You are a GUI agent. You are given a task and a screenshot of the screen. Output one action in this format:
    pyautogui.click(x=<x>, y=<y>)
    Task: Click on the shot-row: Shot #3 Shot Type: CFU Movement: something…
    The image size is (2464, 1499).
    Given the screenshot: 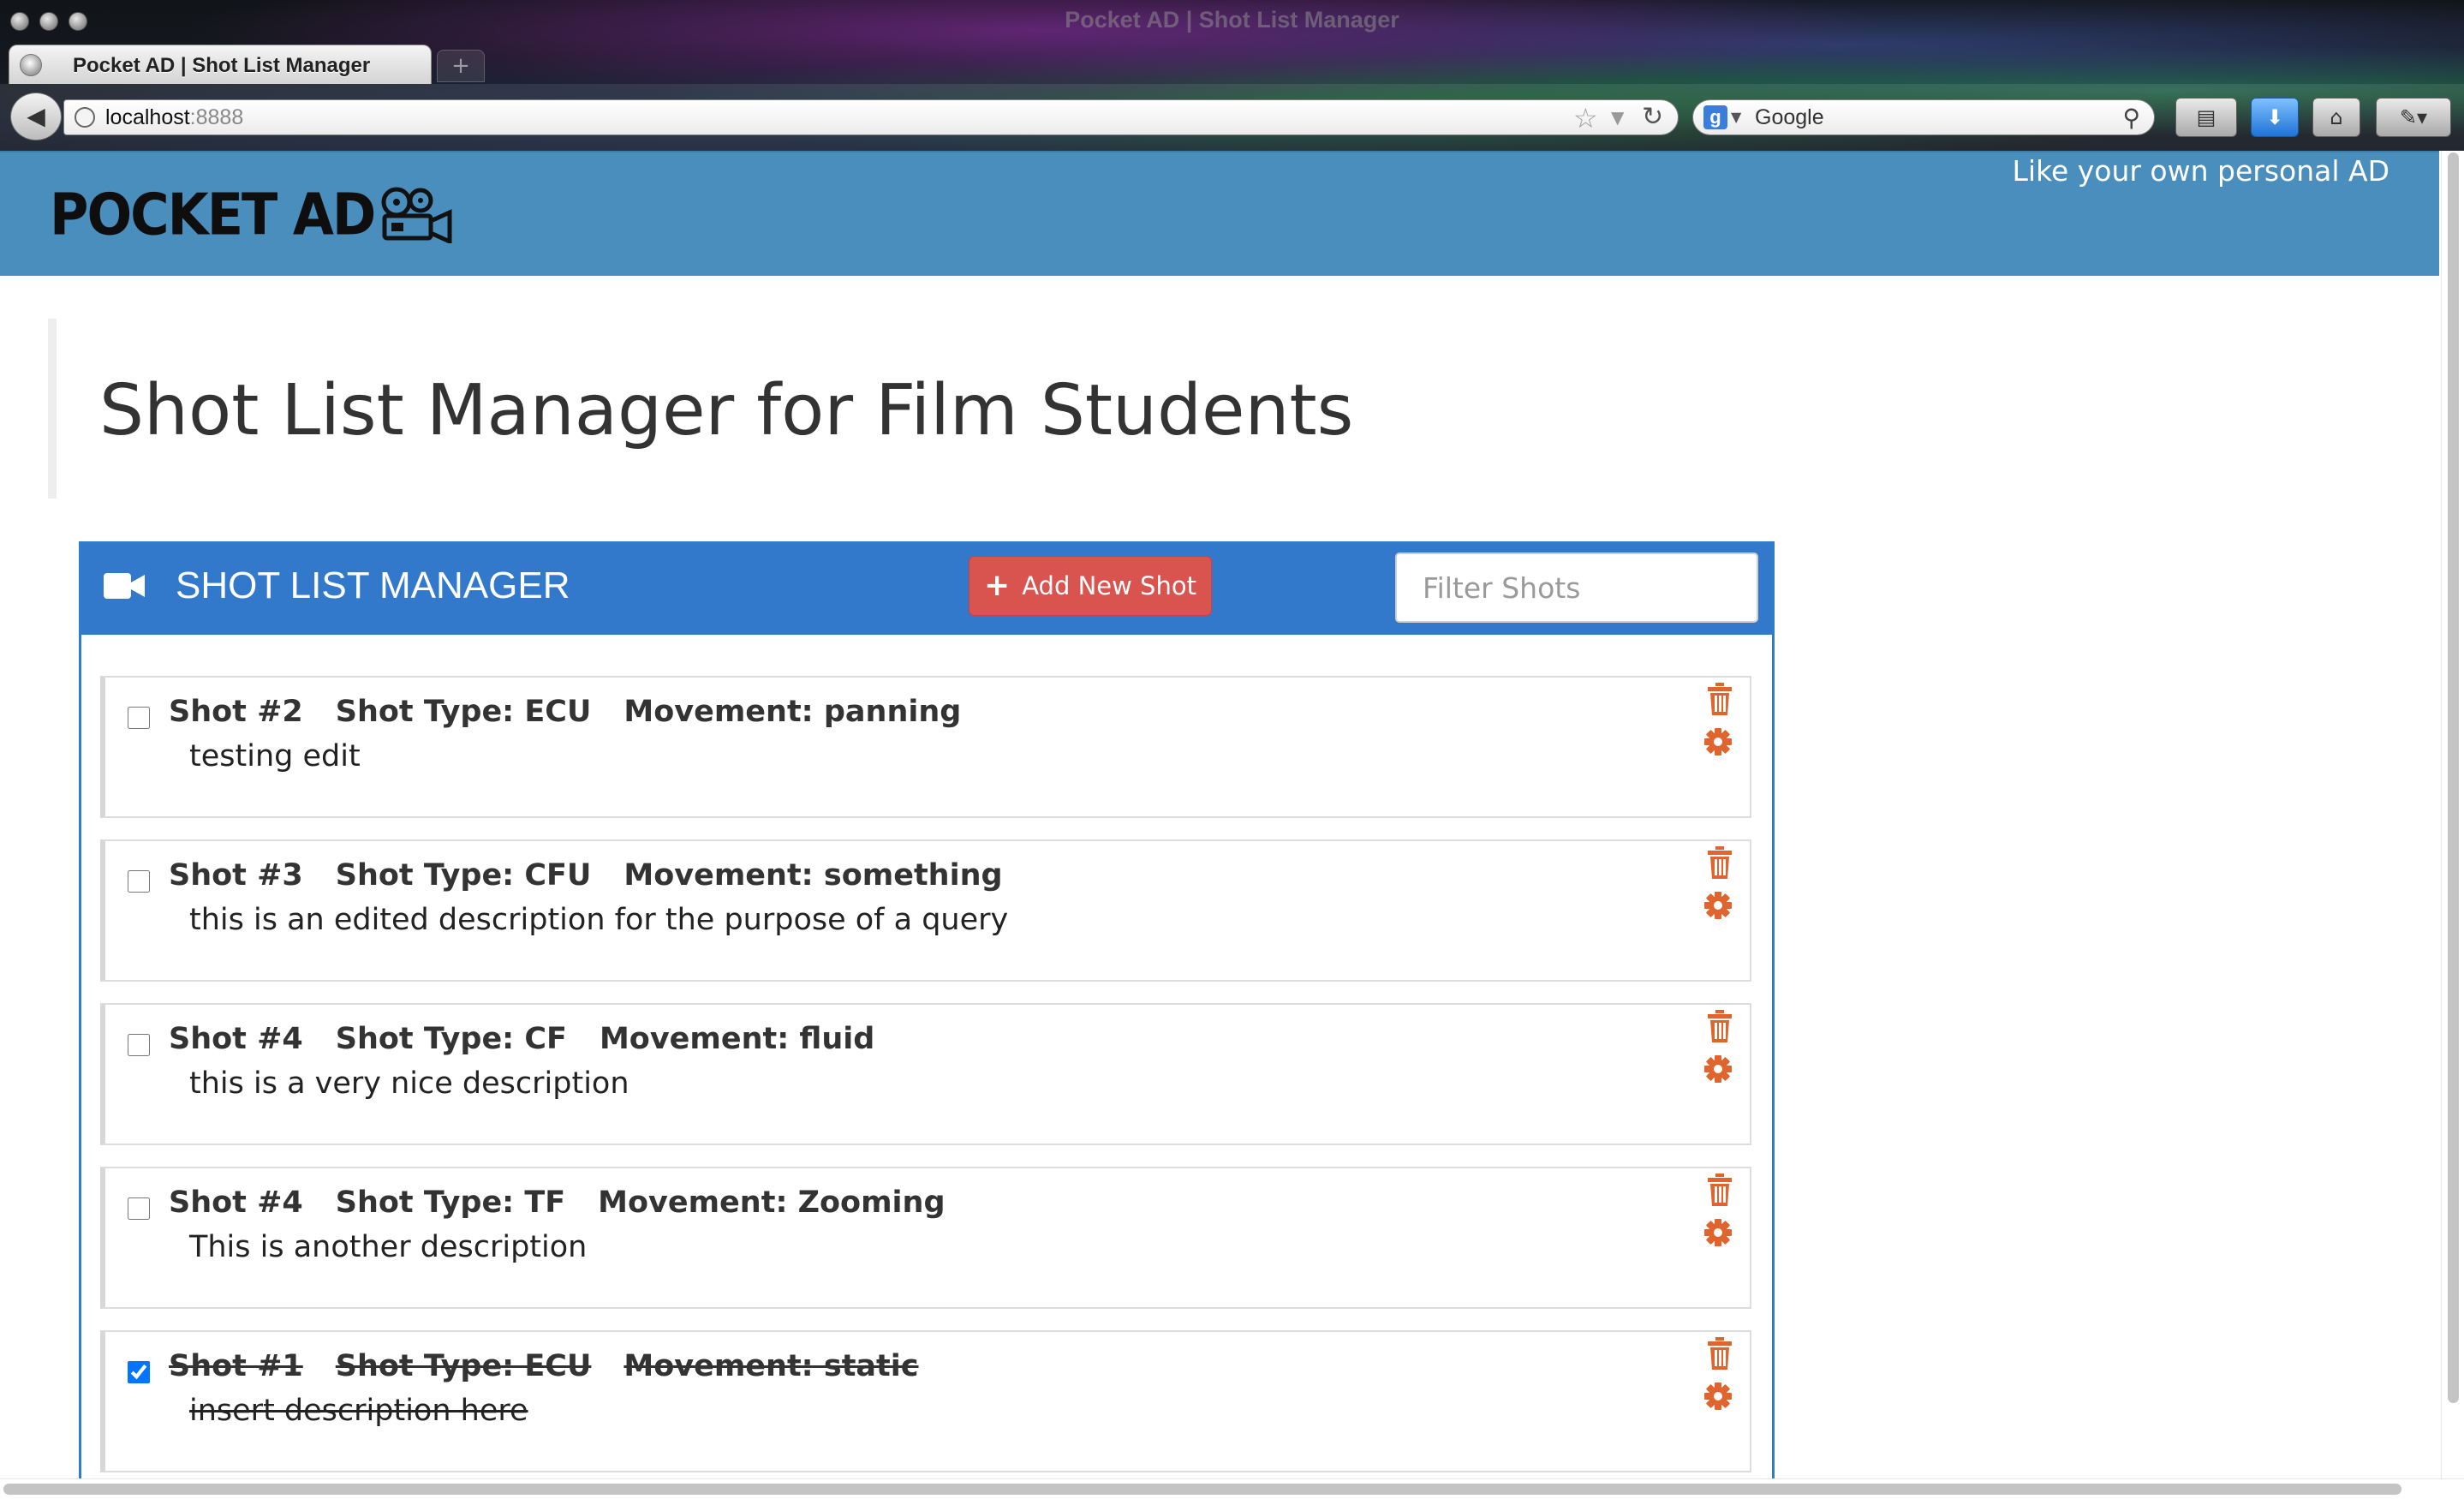 What is the action you would take?
    pyautogui.click(x=925, y=910)
    